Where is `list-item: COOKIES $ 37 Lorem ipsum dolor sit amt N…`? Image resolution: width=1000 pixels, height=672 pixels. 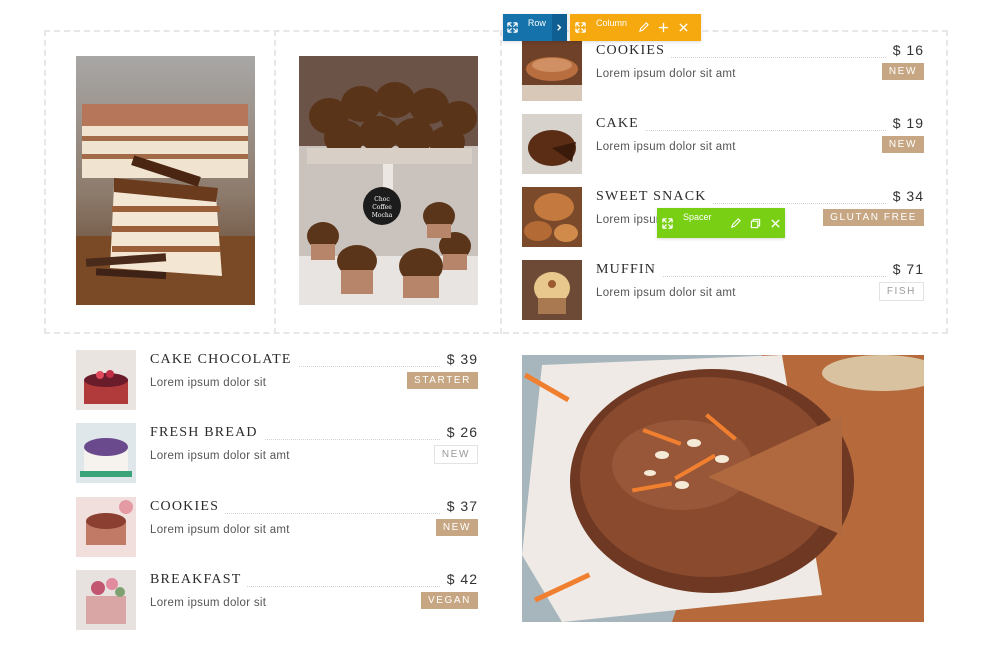 list-item: COOKIES $ 37 Lorem ipsum dolor sit amt N… is located at coordinates (277, 528).